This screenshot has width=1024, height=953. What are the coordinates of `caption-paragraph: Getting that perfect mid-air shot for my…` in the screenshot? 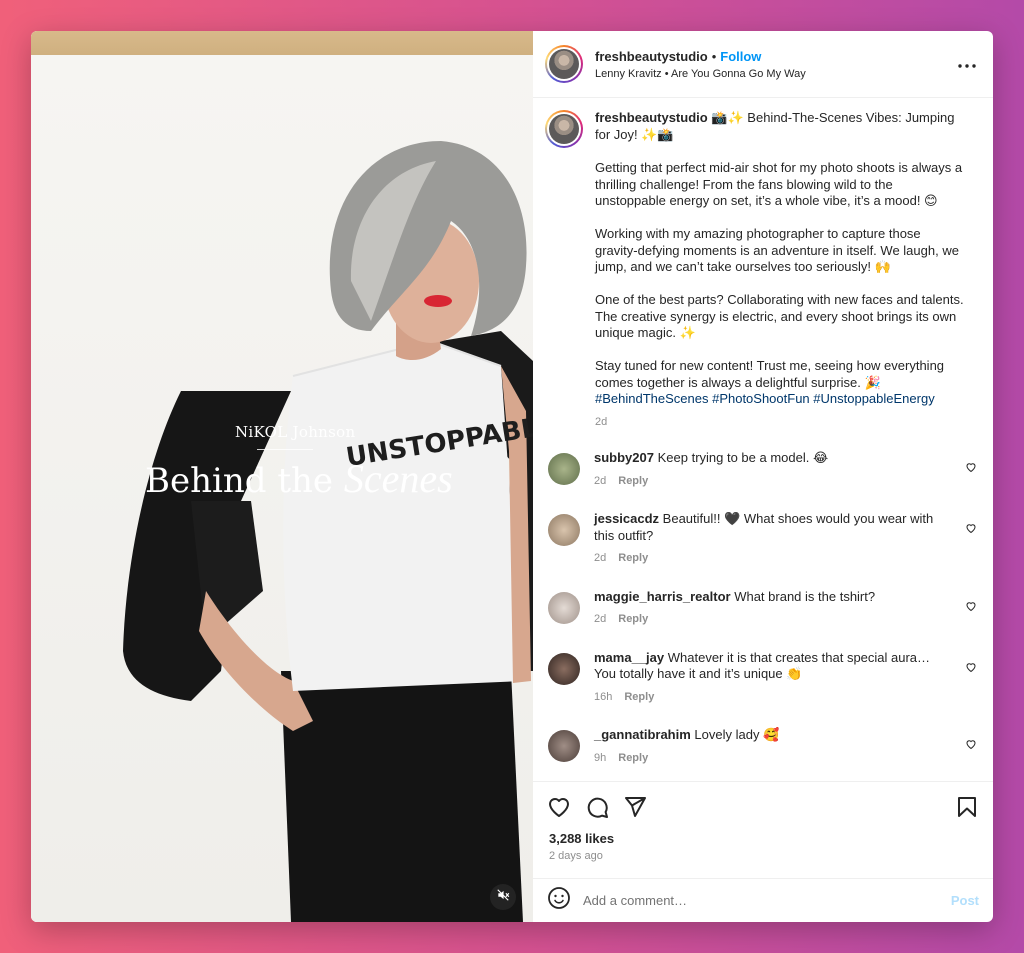 It's located at (779, 184).